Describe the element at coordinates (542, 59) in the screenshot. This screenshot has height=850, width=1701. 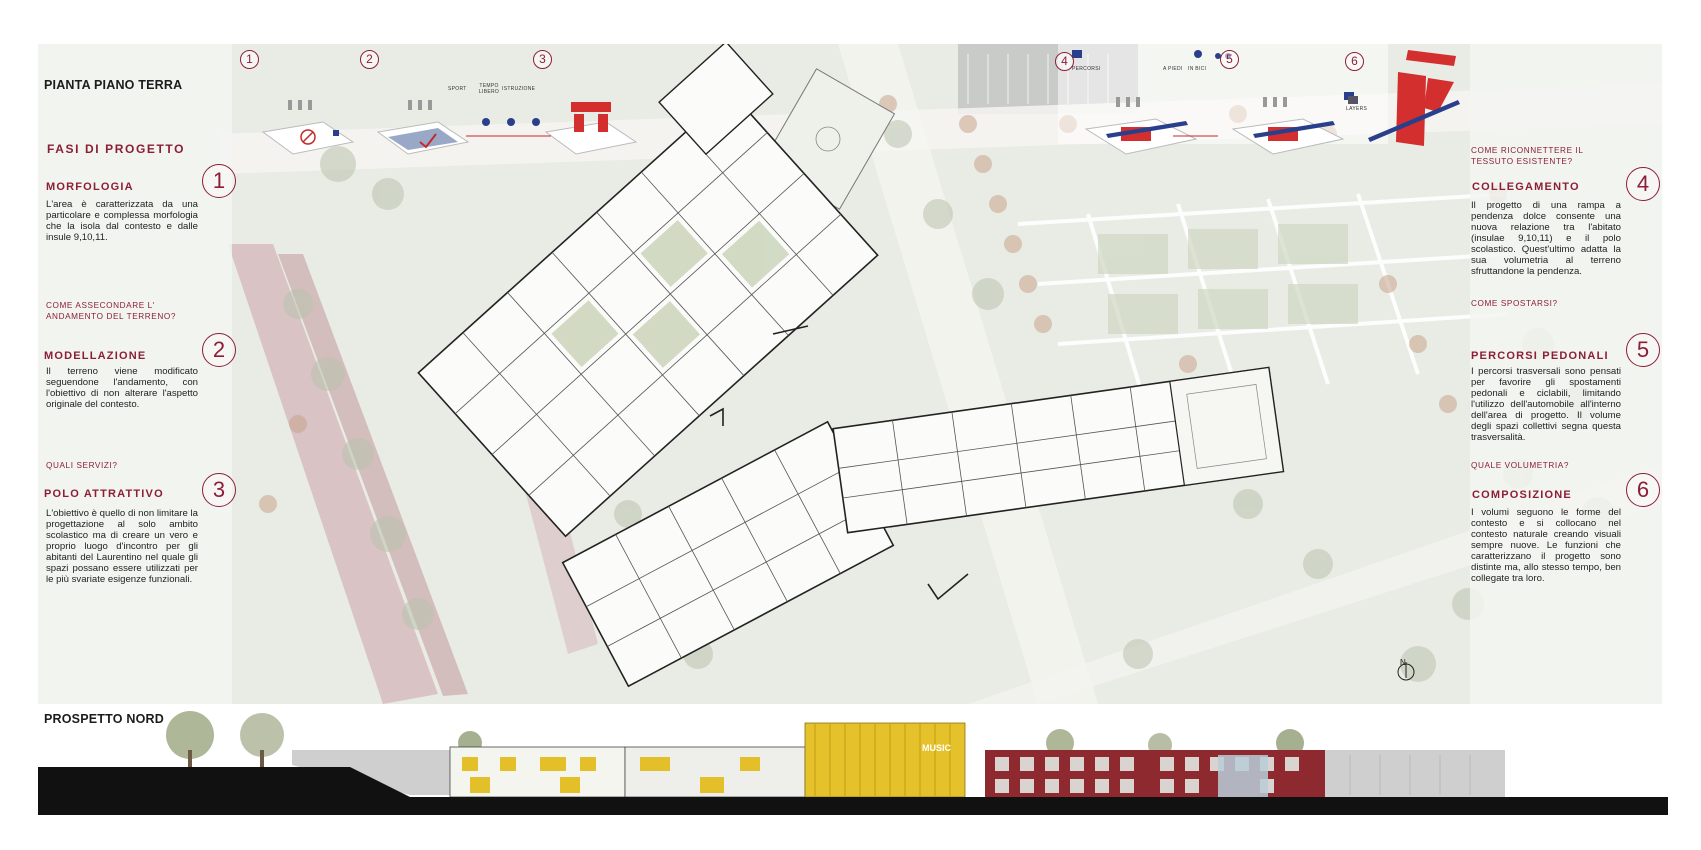
I see `top-step-3: 3` at that location.